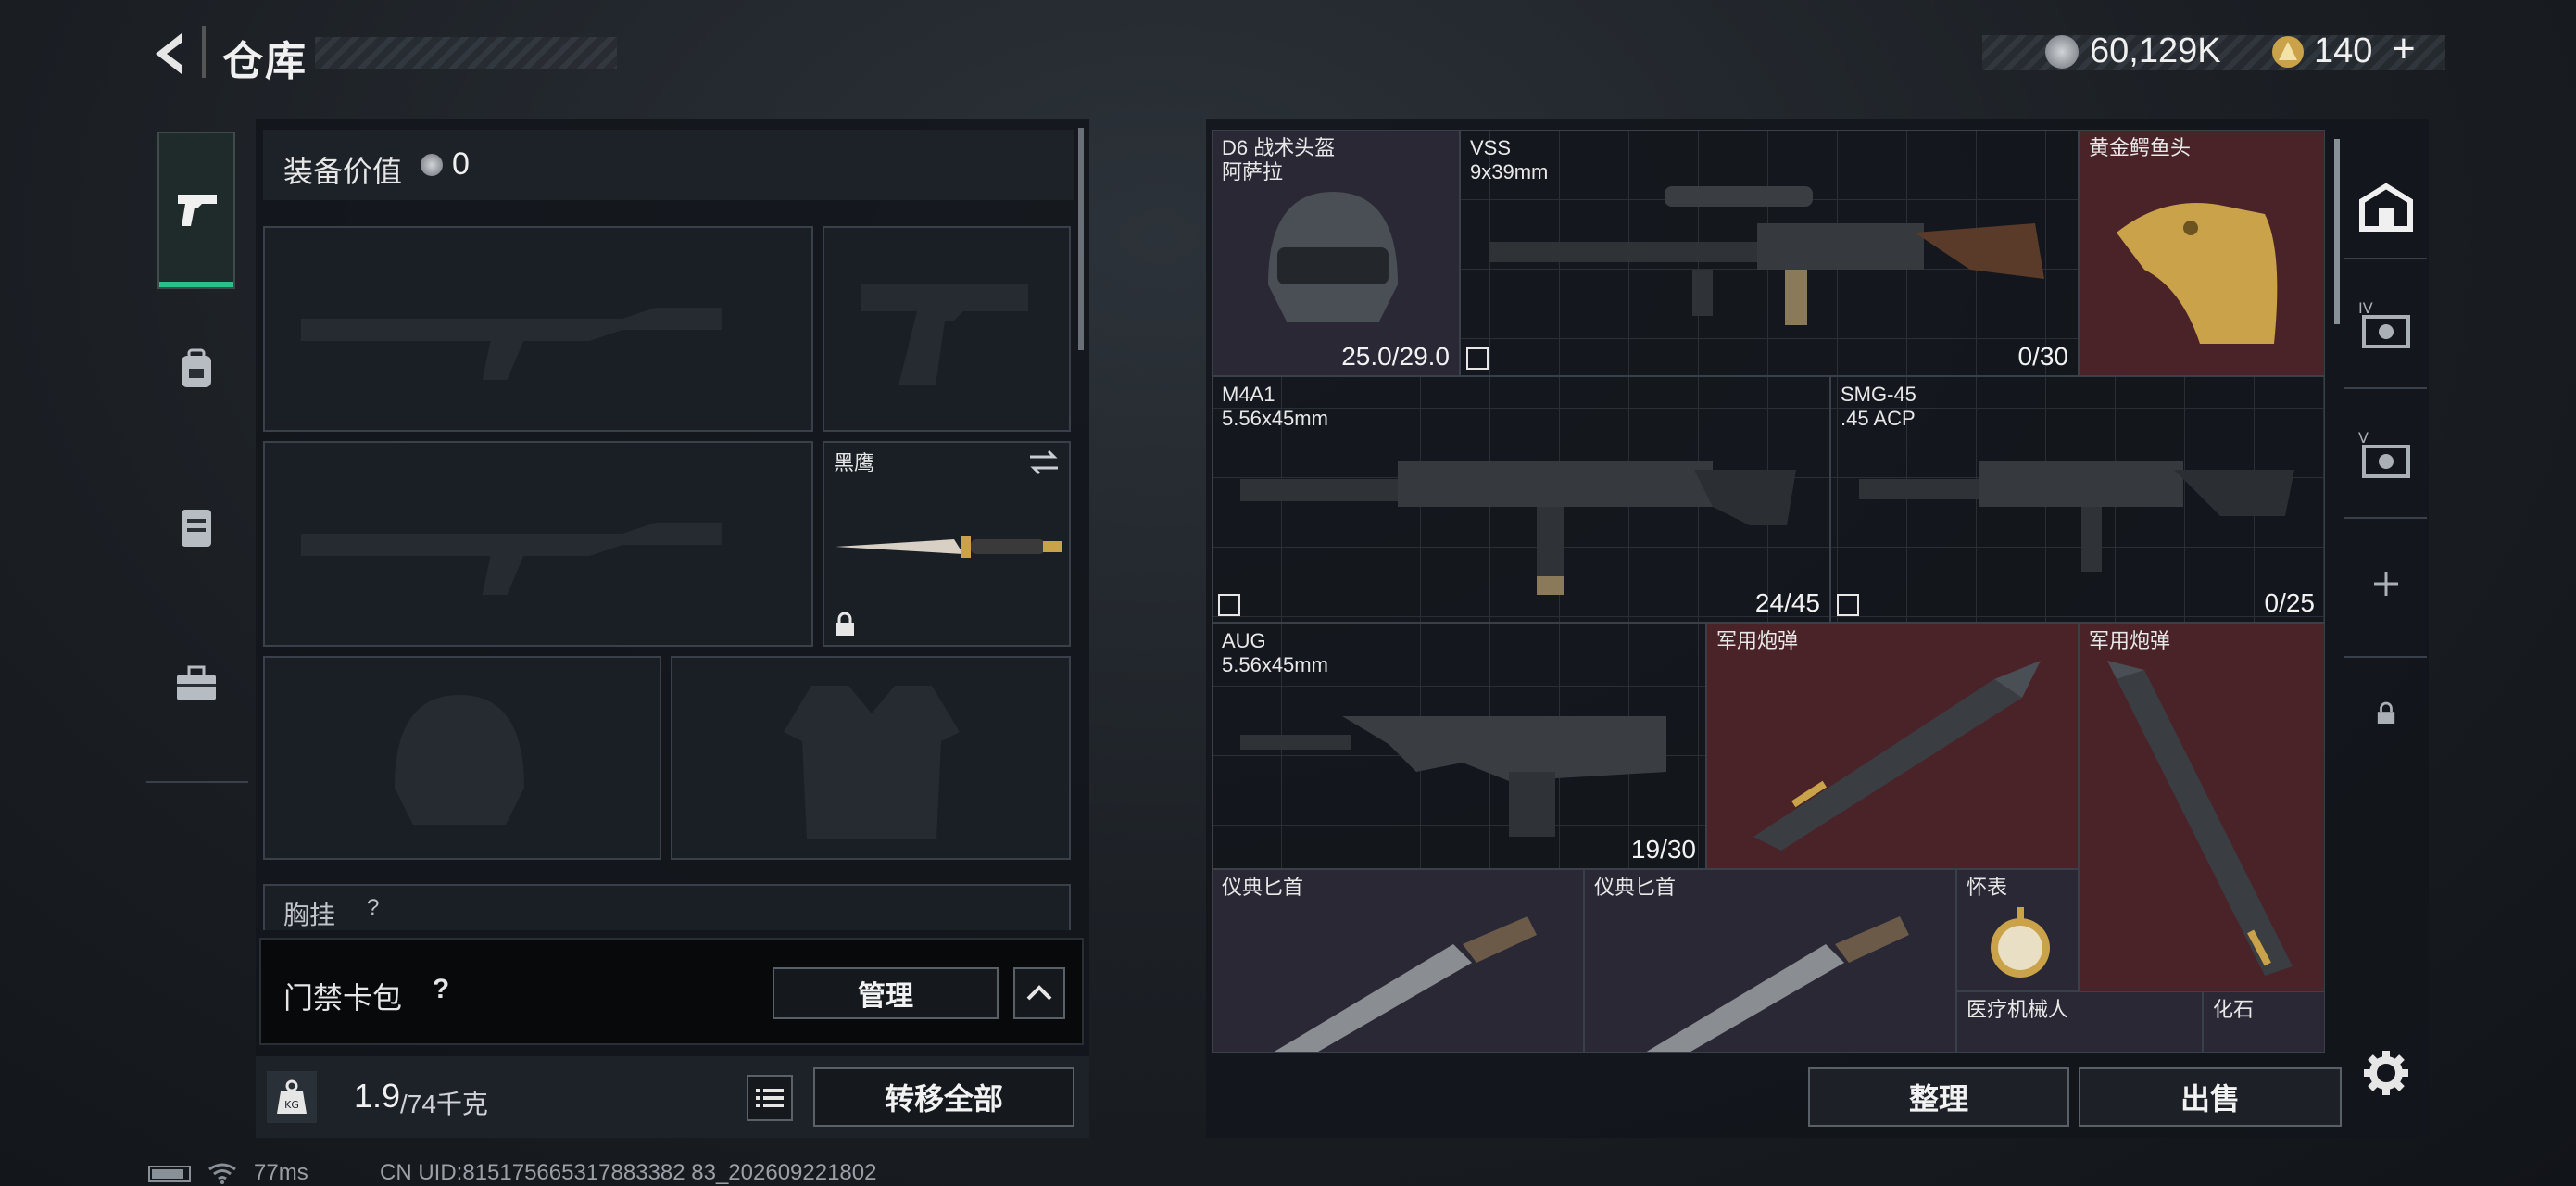  Describe the element at coordinates (309, 915) in the screenshot. I see `chest-rig-label: 胸挂` at that location.